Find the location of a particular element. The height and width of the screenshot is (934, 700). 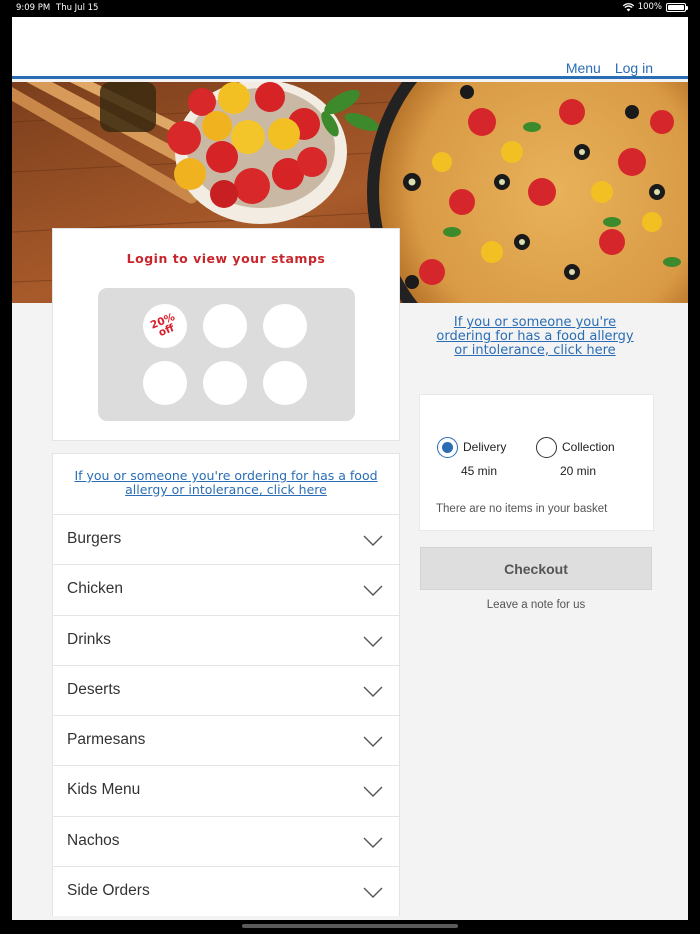

menu-category-label: Nachos is located at coordinates (93, 840).